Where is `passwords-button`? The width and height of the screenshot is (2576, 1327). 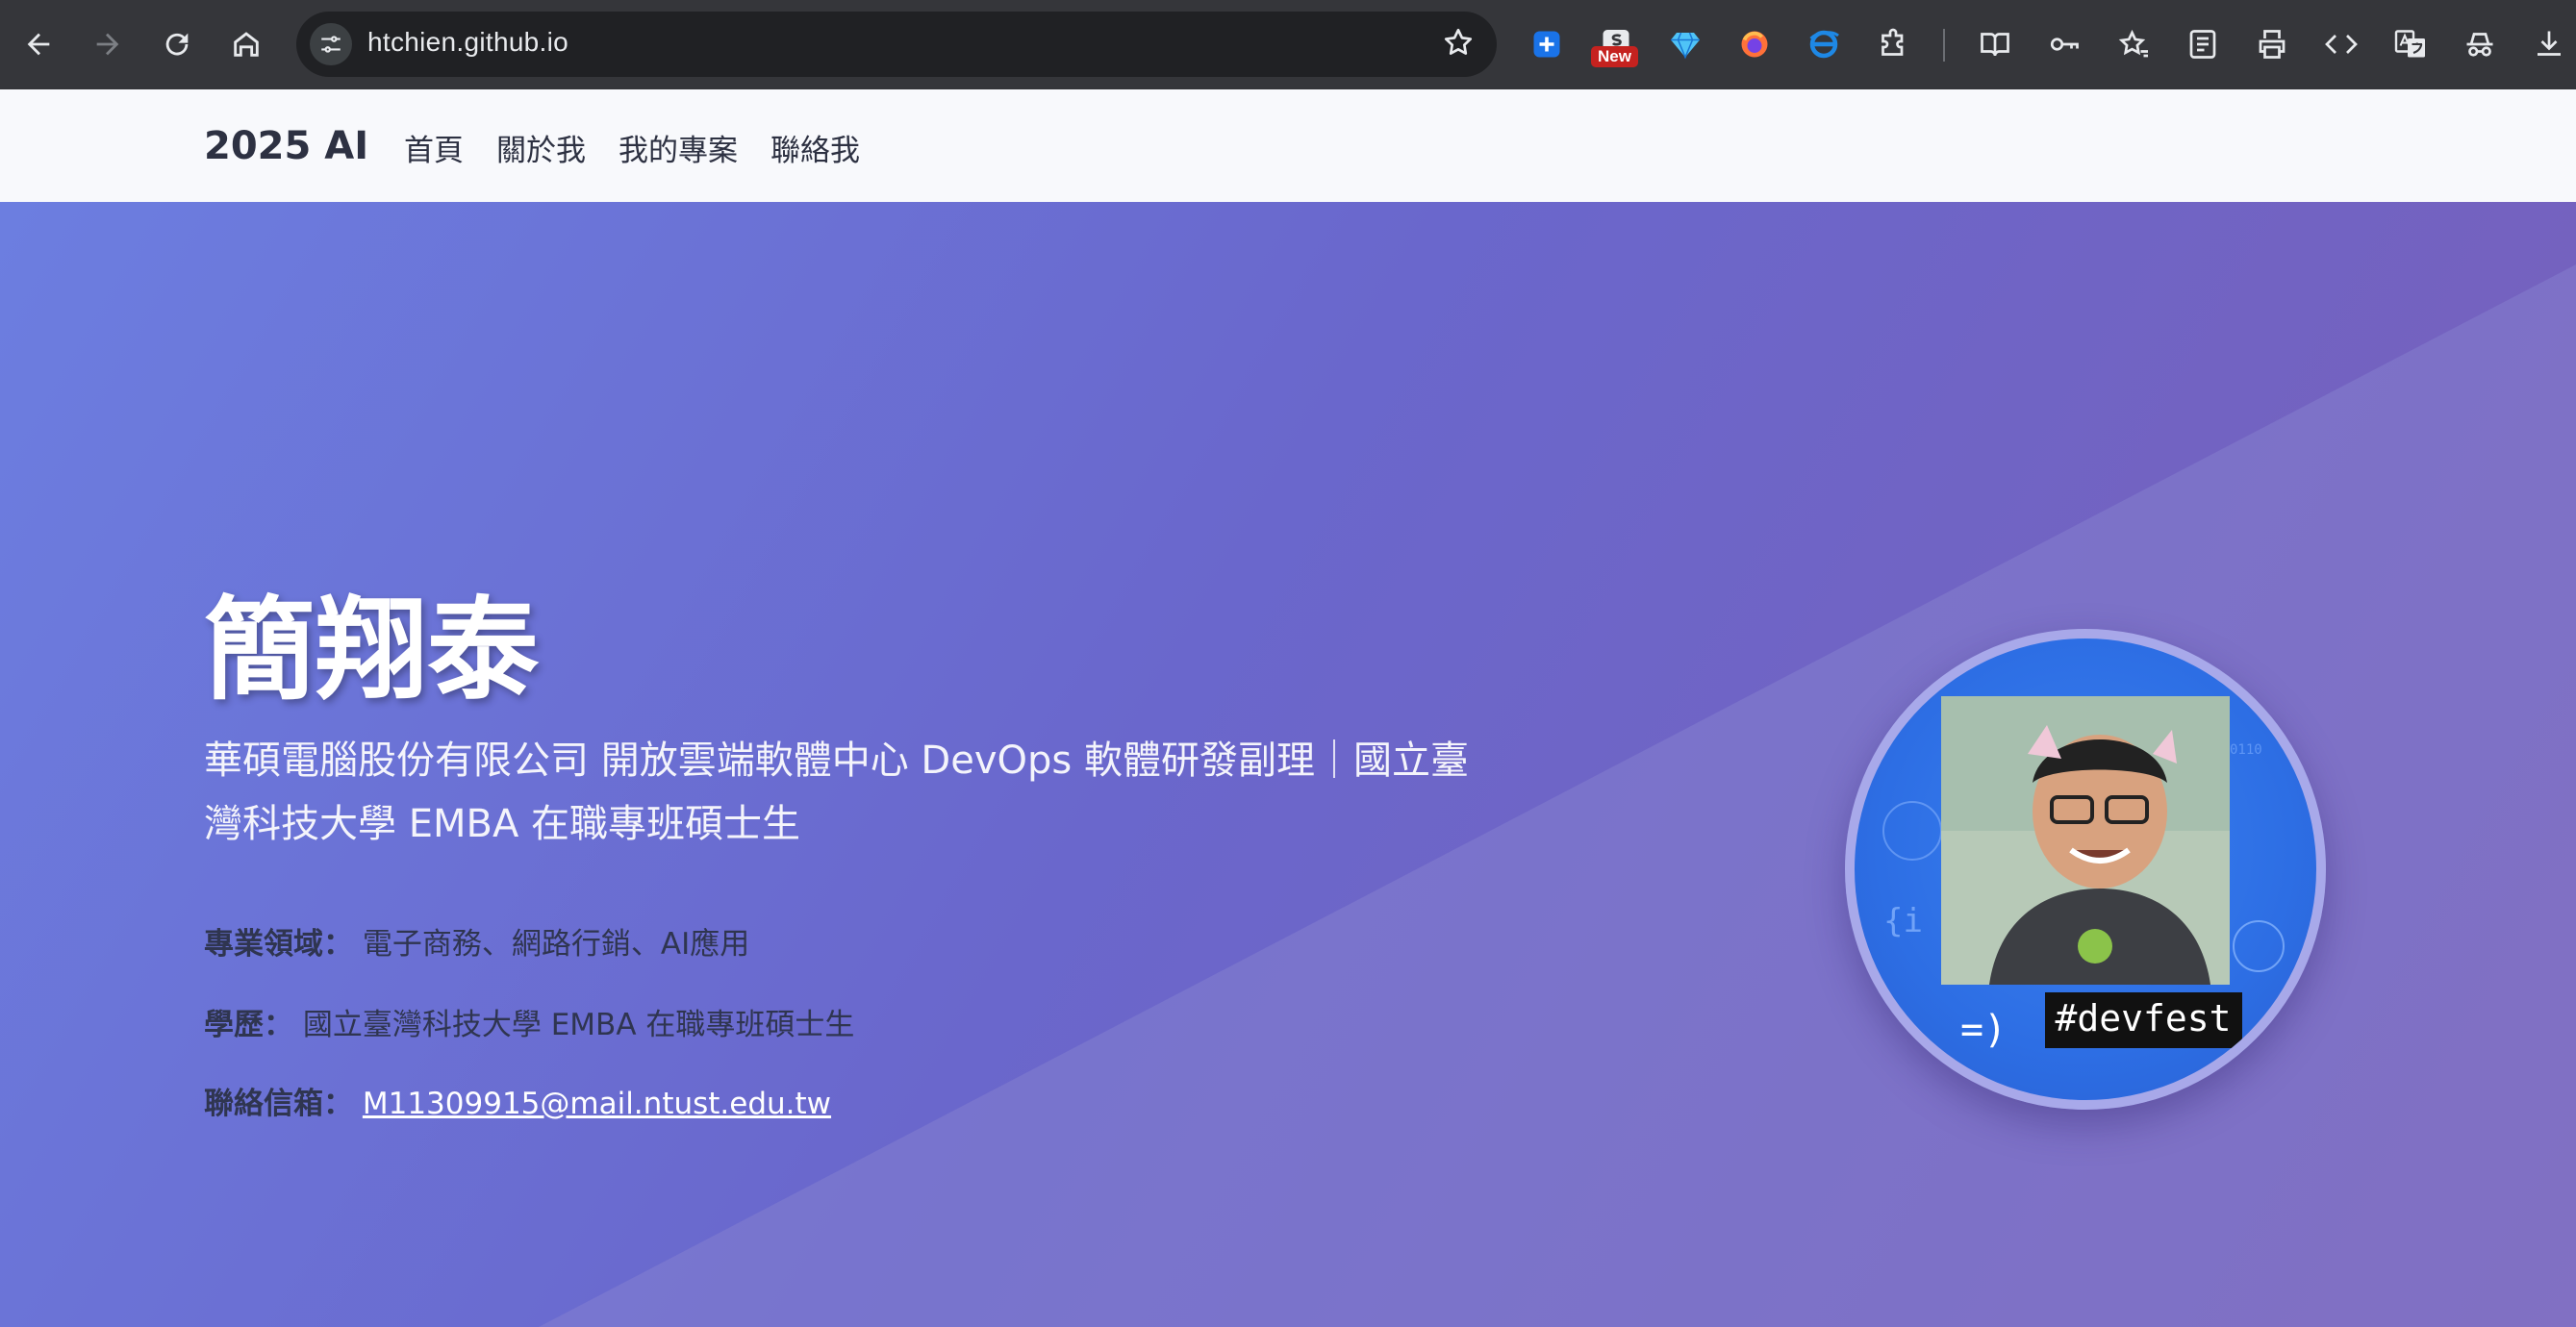 passwords-button is located at coordinates (2064, 44).